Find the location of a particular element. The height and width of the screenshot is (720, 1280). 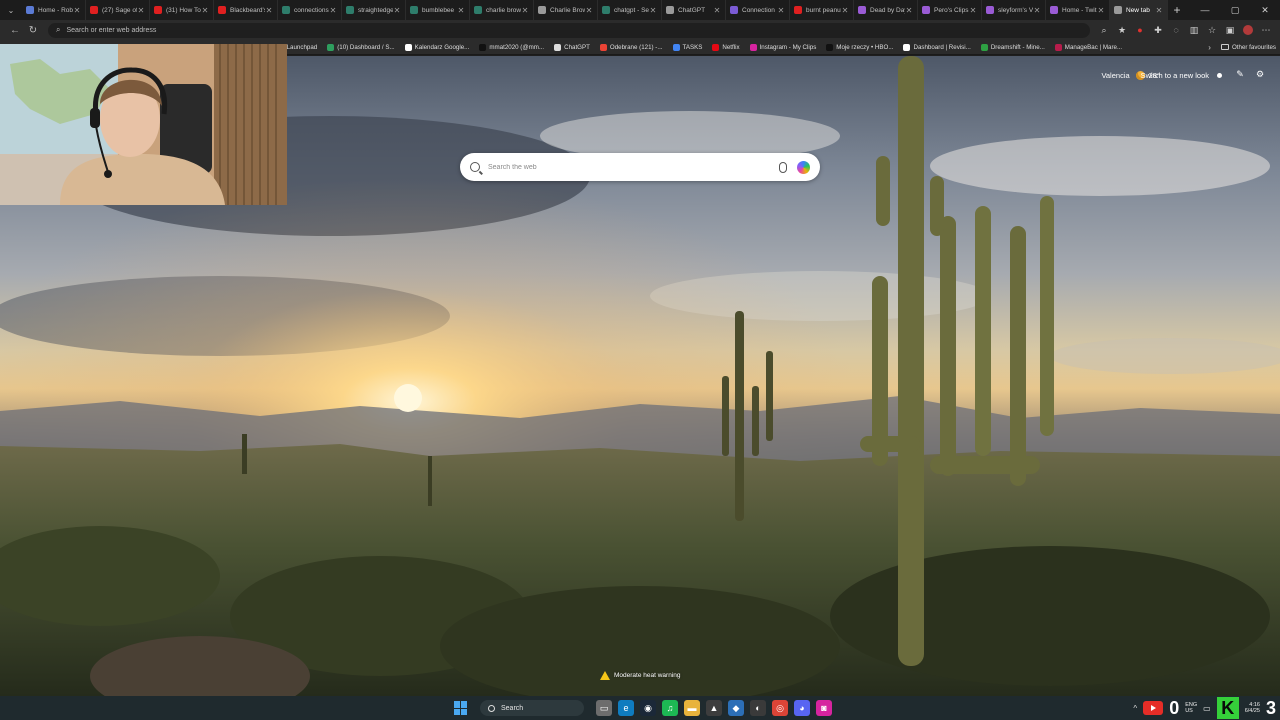

browser-tab: charlie brow ✕ is located at coordinates (502, 10).